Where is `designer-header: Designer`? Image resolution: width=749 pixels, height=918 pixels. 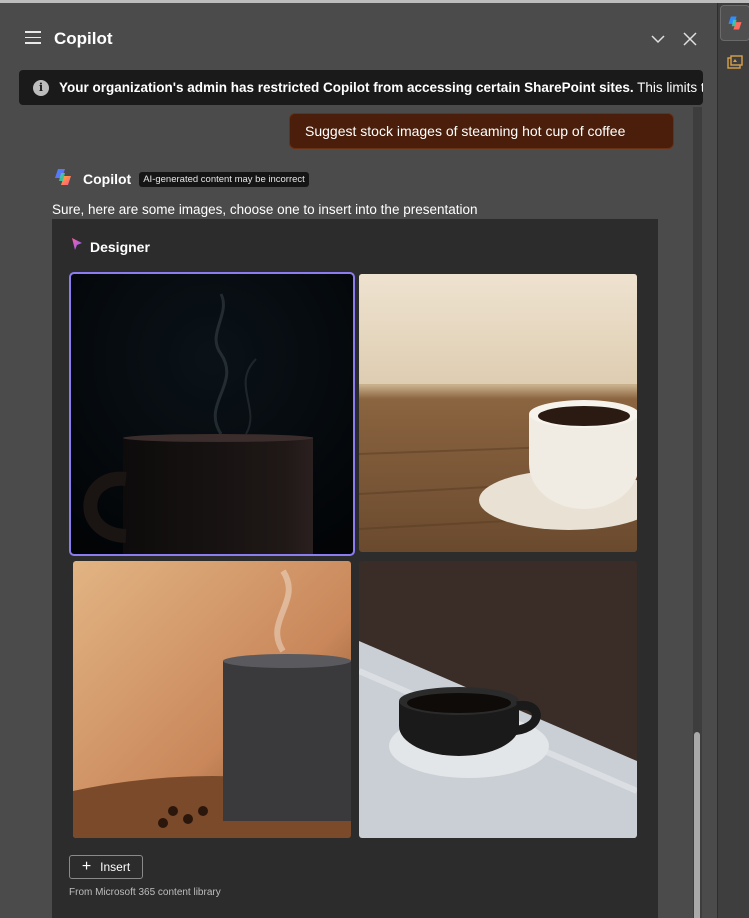
designer-header: Designer is located at coordinates (110, 246).